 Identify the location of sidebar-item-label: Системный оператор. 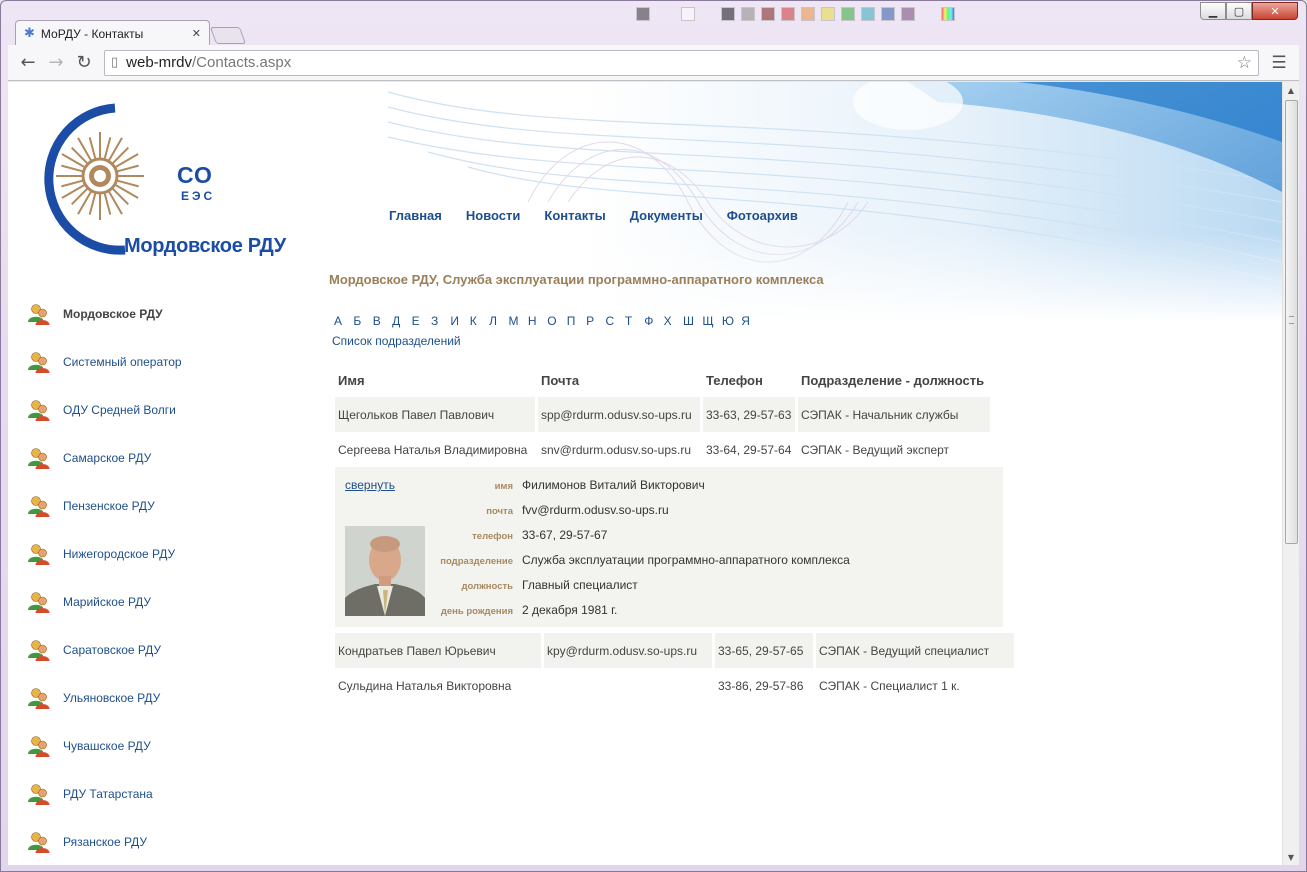
(122, 362).